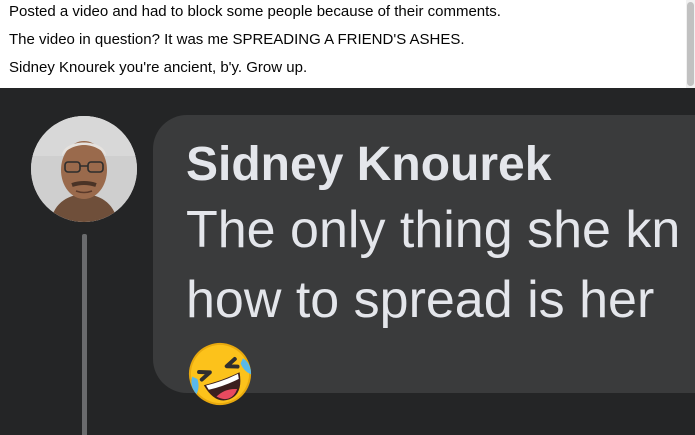  I want to click on comment-text-line: The only thing she kn, so click(433, 230).